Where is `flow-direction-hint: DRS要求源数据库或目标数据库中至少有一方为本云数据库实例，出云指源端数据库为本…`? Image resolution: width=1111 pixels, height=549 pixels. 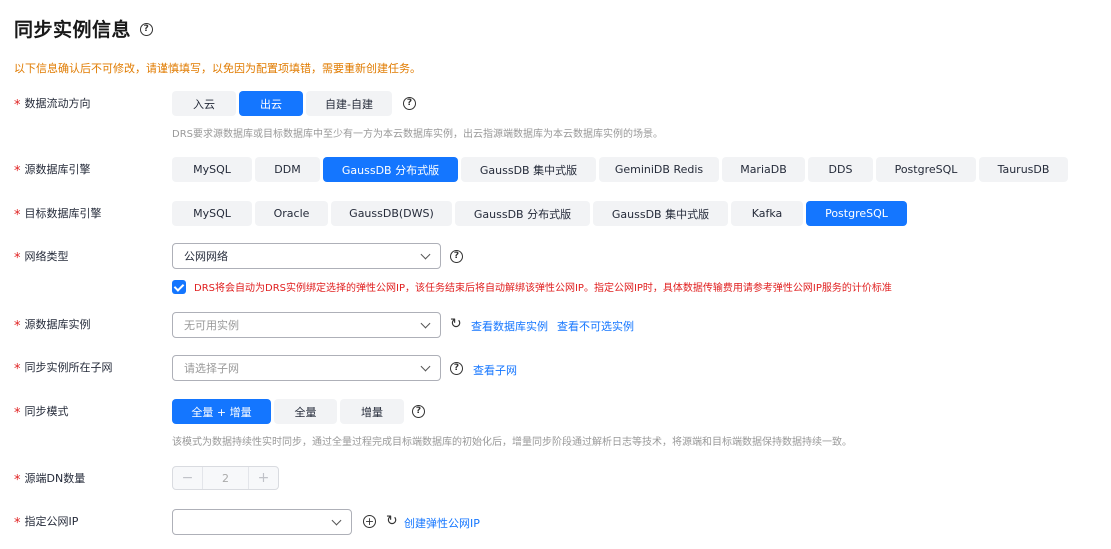 flow-direction-hint: DRS要求源数据库或目标数据库中至少有一方为本云数据库实例，出云指源端数据库为本… is located at coordinates (417, 134).